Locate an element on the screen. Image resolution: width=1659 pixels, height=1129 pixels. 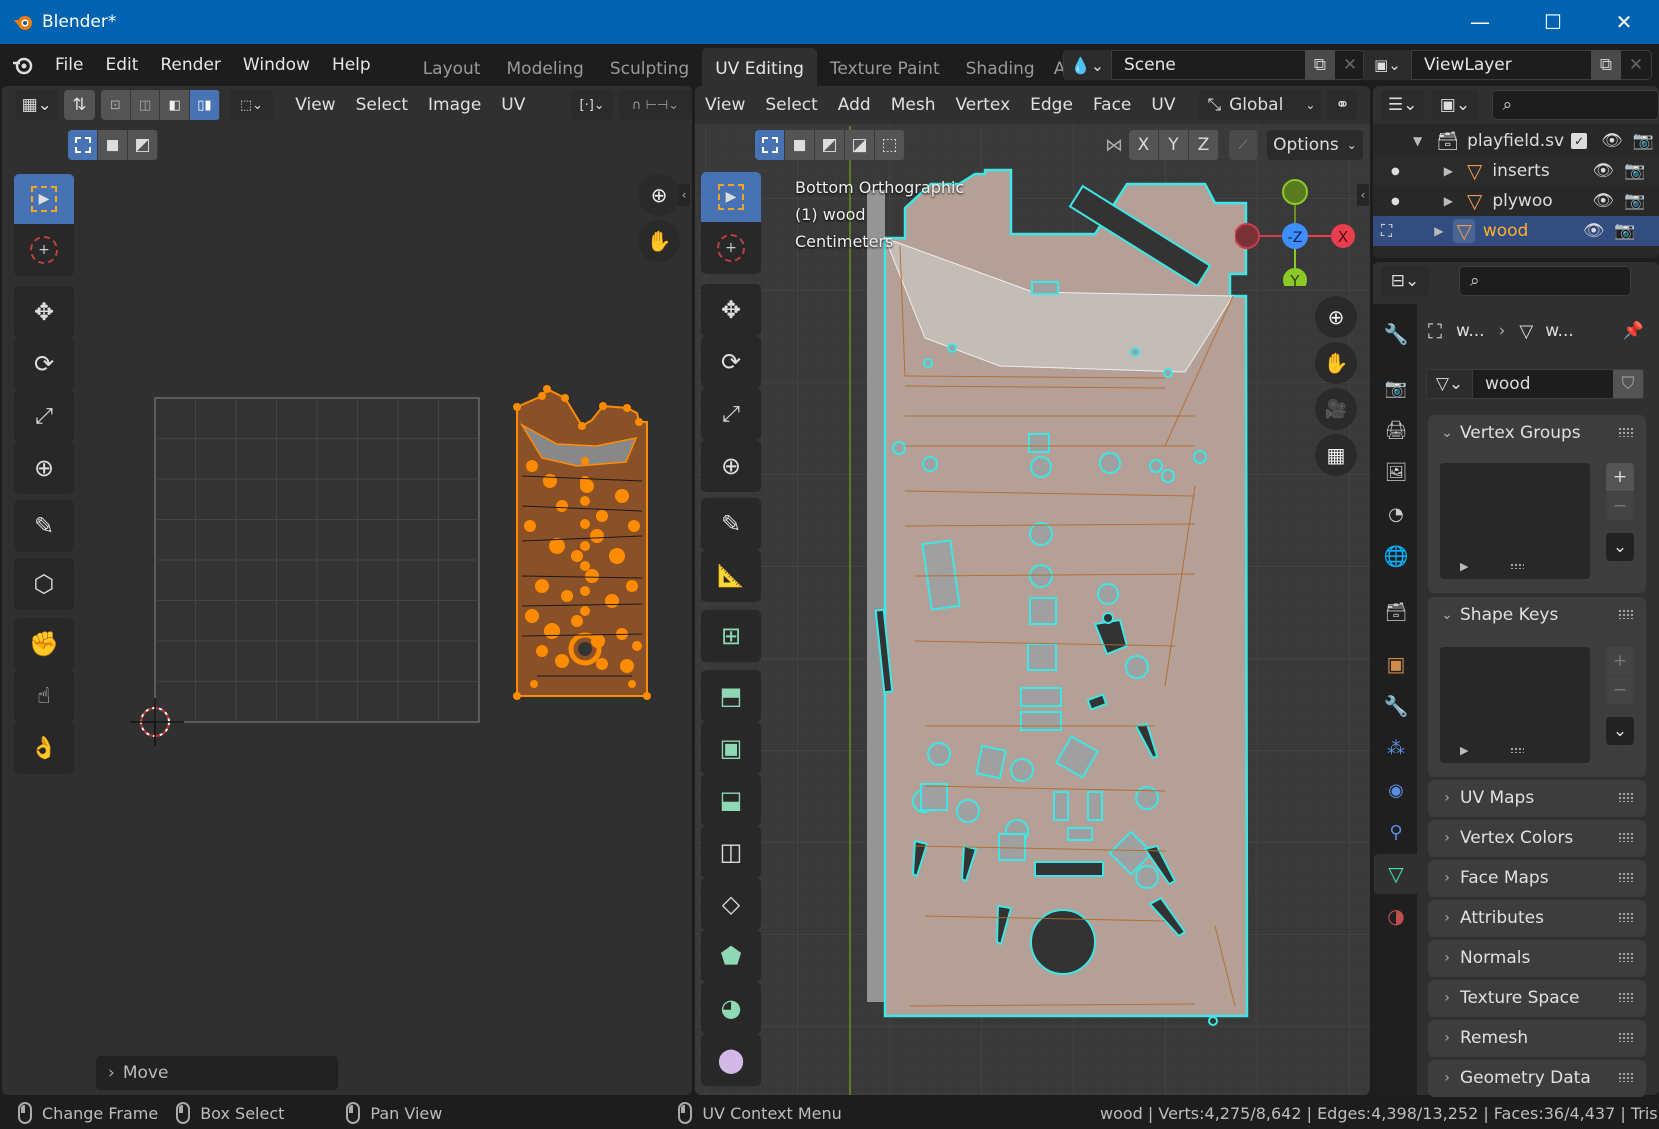
panel-attributes: › Attributes is located at coordinates (1537, 918).